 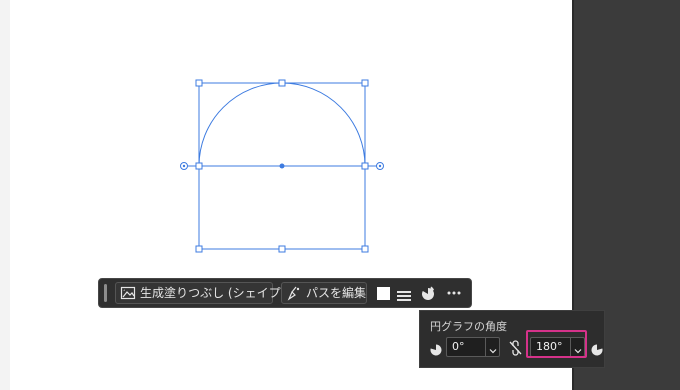 What do you see at coordinates (556, 344) in the screenshot?
I see `highlight-annotation` at bounding box center [556, 344].